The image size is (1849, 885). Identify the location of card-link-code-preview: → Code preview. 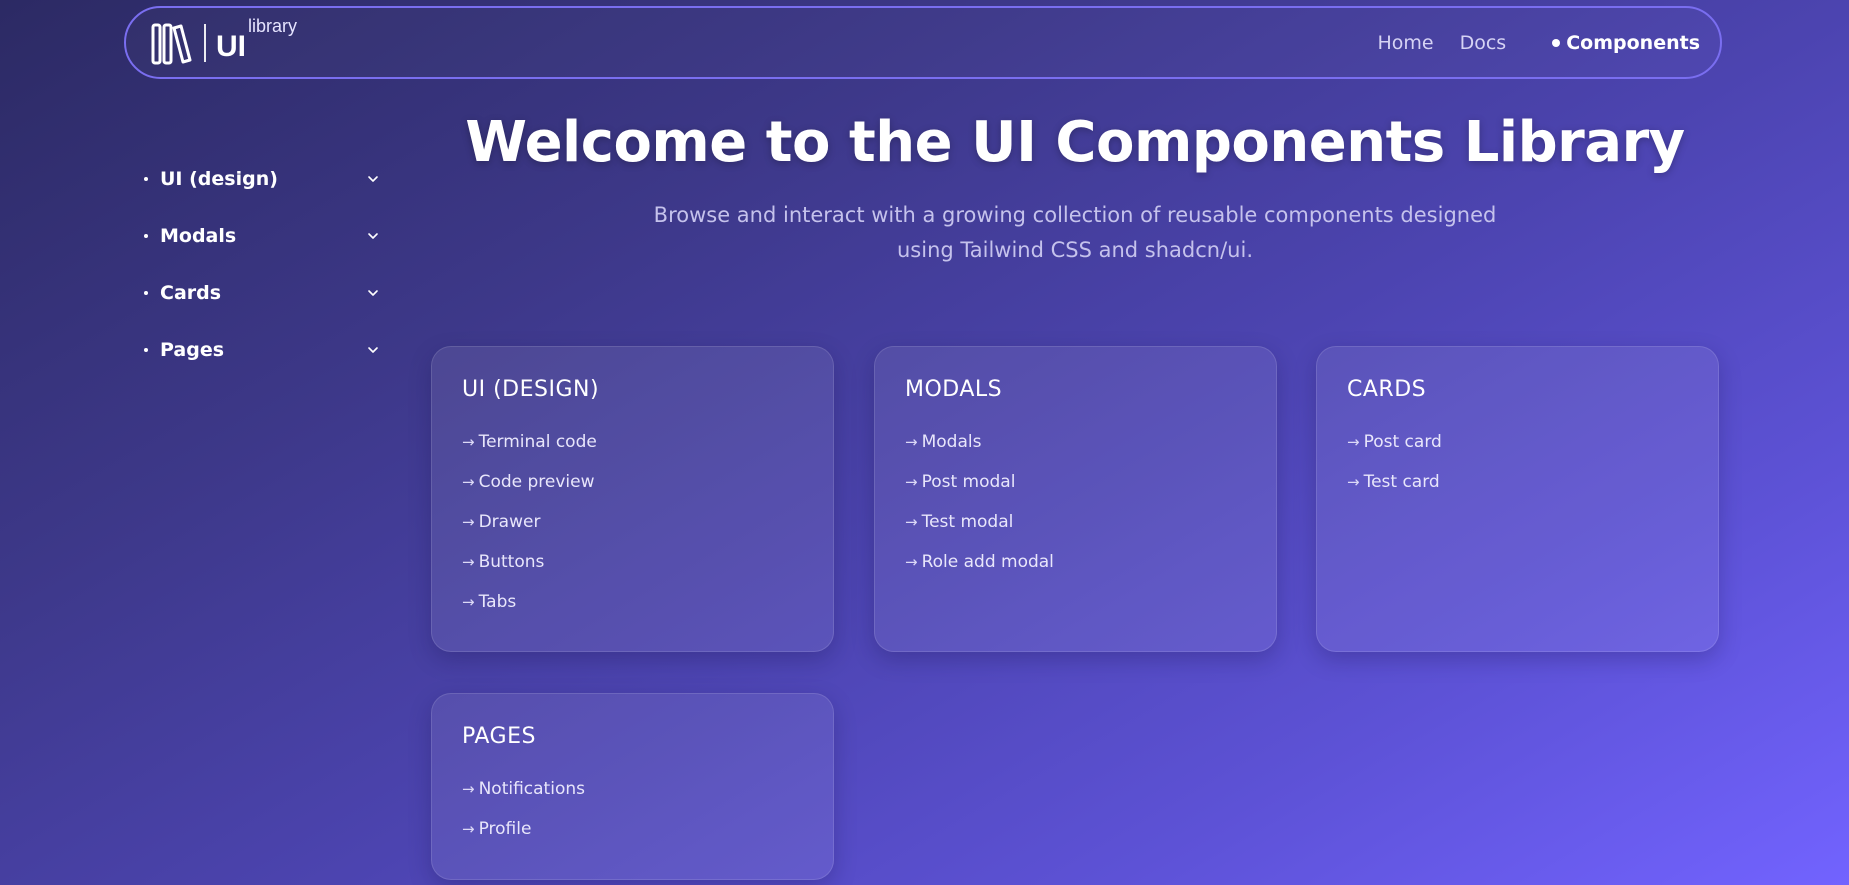
(632, 482).